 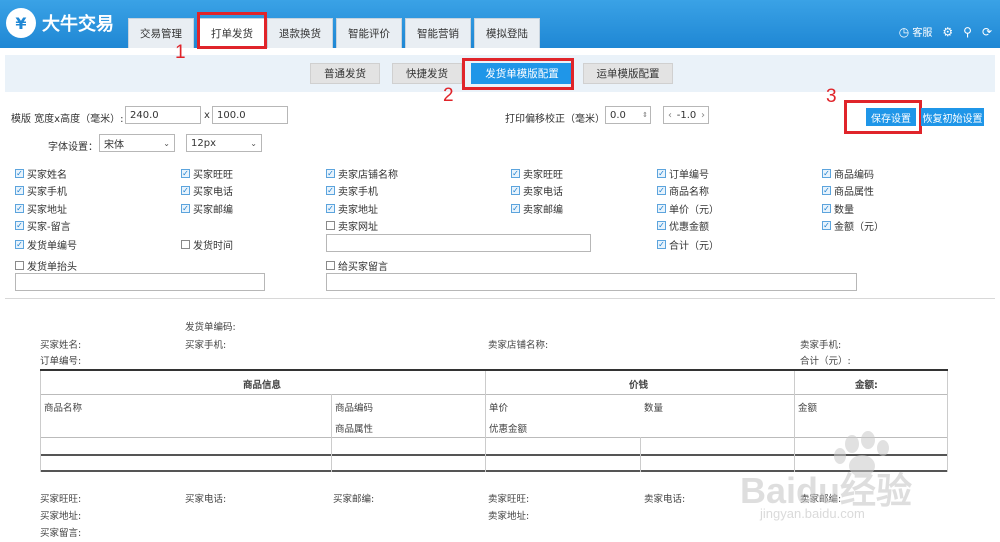 What do you see at coordinates (683, 190) in the screenshot?
I see `field-checkbox: ✓ 商品名称` at bounding box center [683, 190].